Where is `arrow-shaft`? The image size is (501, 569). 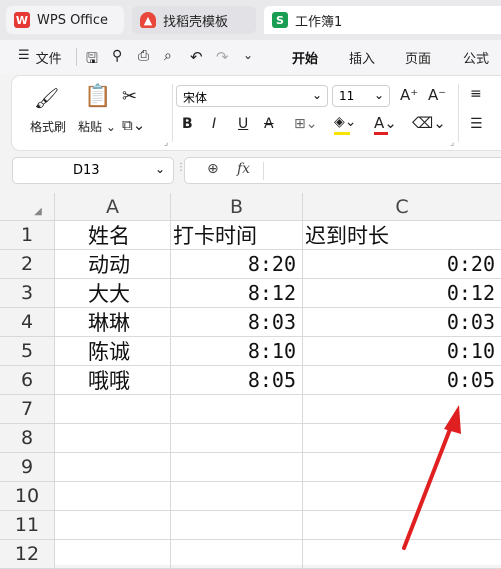 arrow-shaft is located at coordinates (428, 486).